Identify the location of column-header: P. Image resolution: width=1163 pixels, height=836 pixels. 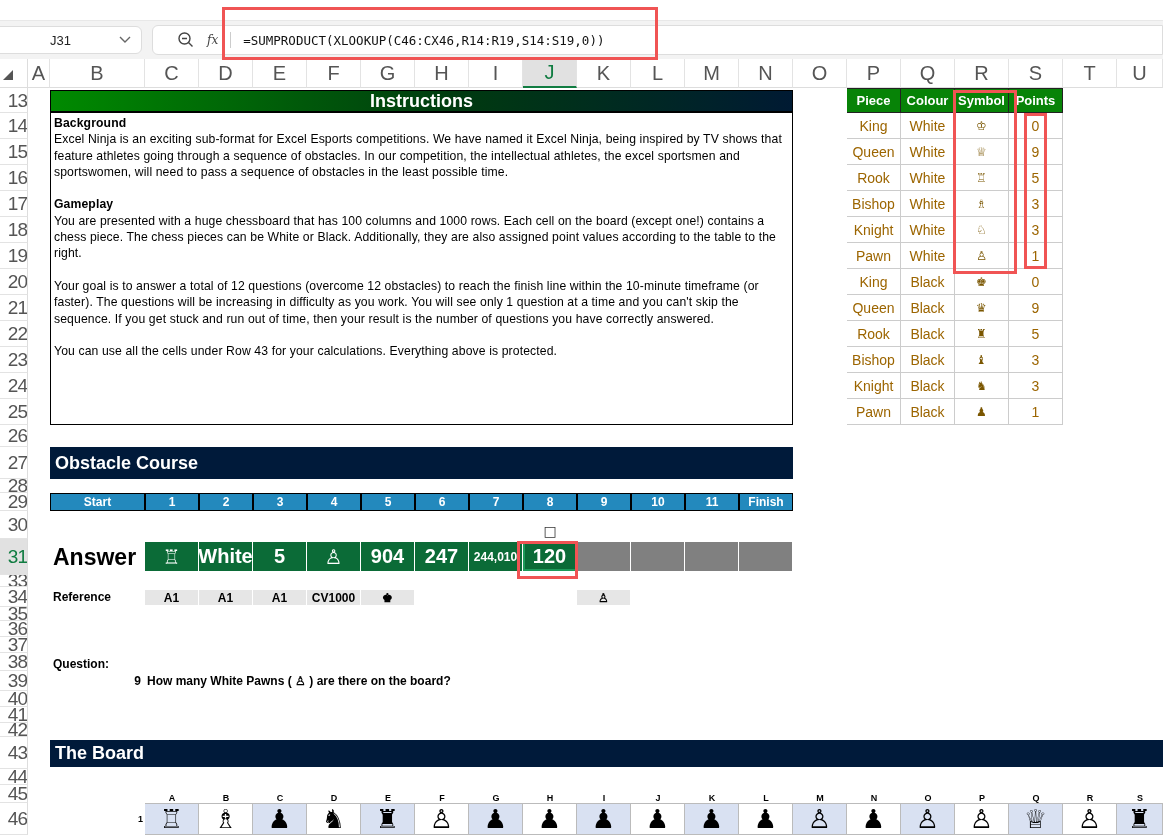
(874, 73).